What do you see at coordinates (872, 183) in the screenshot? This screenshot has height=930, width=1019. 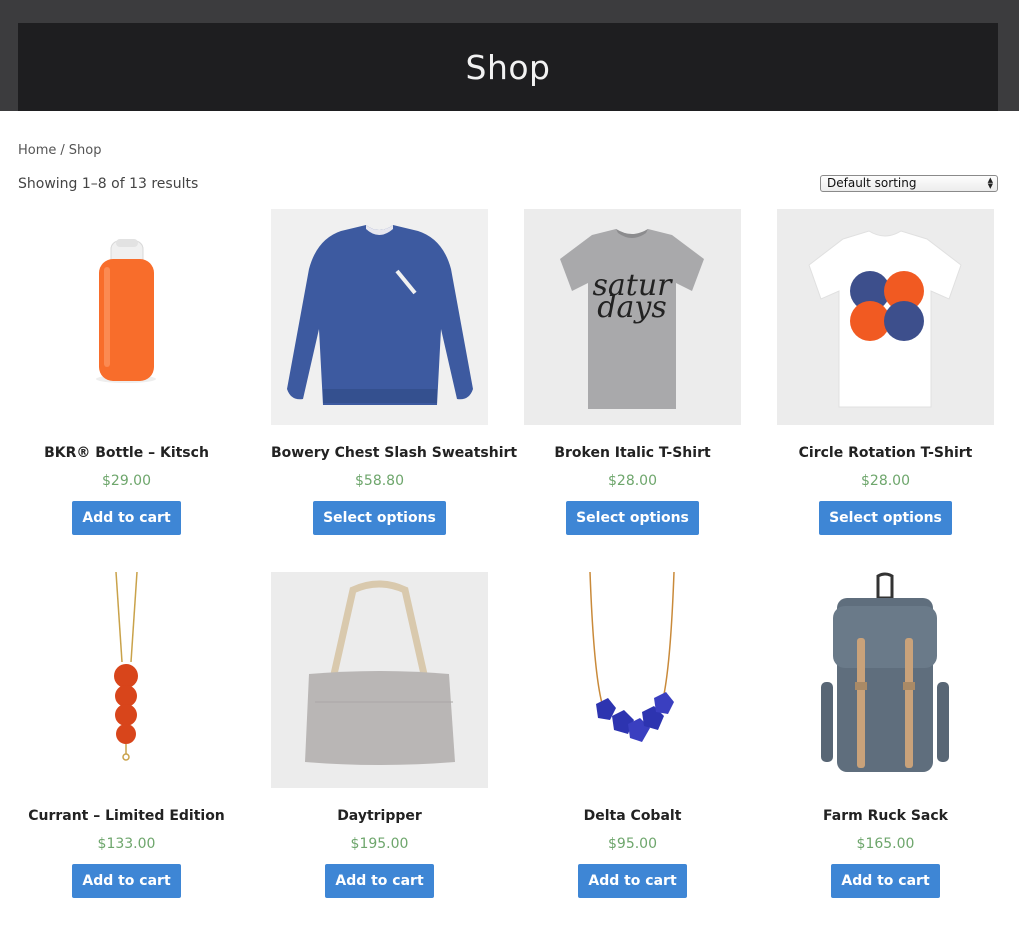 I see `sorting-selected-value: Default sorting` at bounding box center [872, 183].